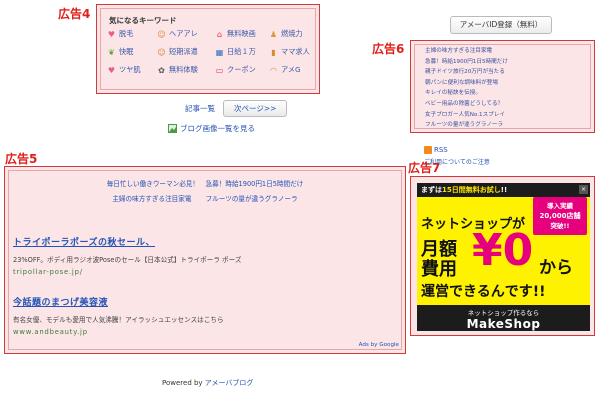  I want to click on person-icon: ♟, so click(273, 34).